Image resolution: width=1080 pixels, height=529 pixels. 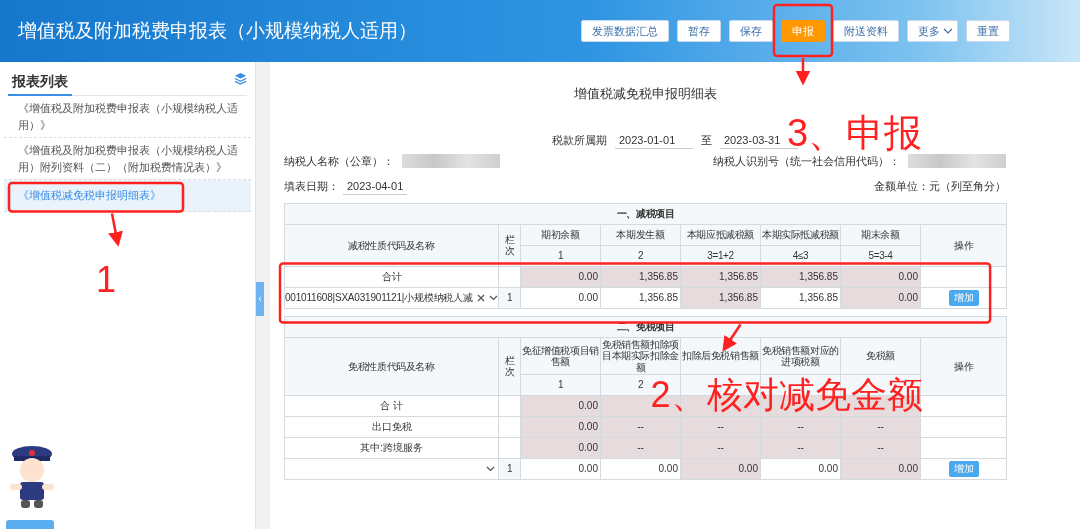 I want to click on annotation-text: 1, so click(x=106, y=279).